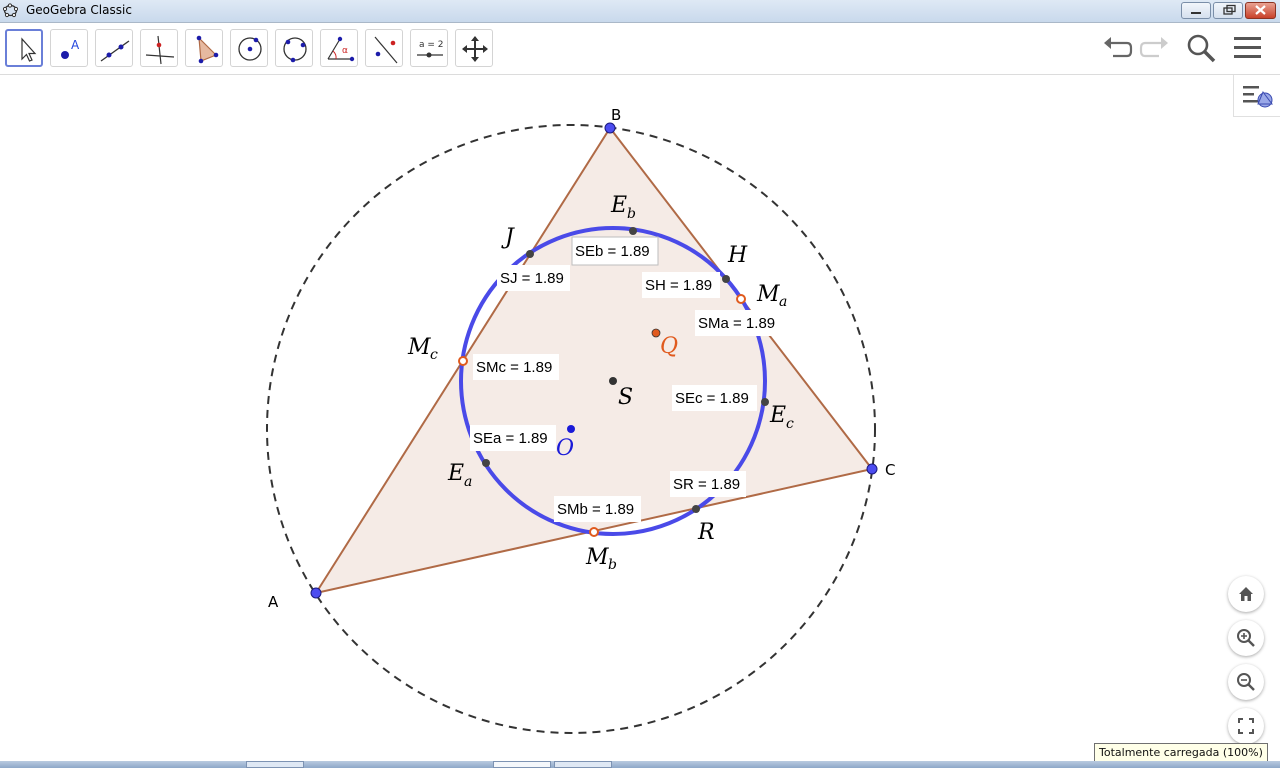 This screenshot has height=768, width=1280. Describe the element at coordinates (1248, 48) in the screenshot. I see `menu-hamburger-icon` at that location.